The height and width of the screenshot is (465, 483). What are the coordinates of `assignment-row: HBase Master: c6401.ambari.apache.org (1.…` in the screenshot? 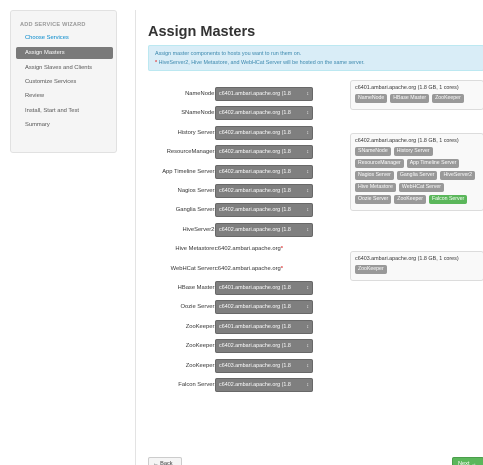 It's located at (236, 288).